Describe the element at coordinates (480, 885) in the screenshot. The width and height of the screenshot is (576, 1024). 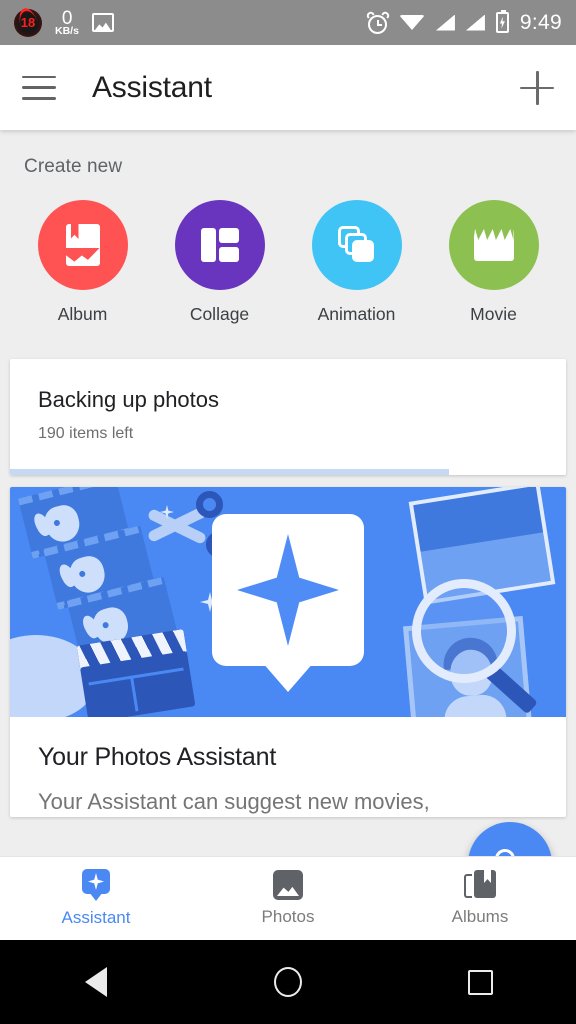
I see `albums-icon` at that location.